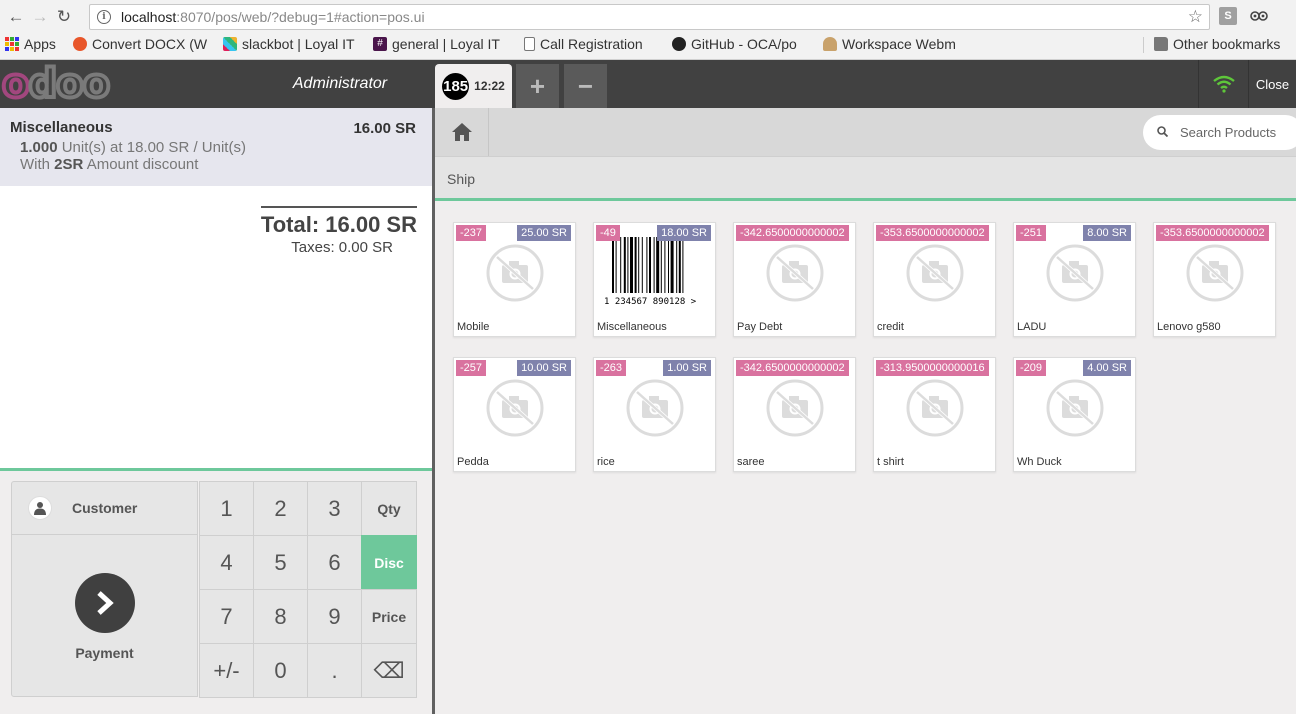 This screenshot has height=714, width=1296. What do you see at coordinates (537, 86) in the screenshot?
I see `new-order-button: +` at bounding box center [537, 86].